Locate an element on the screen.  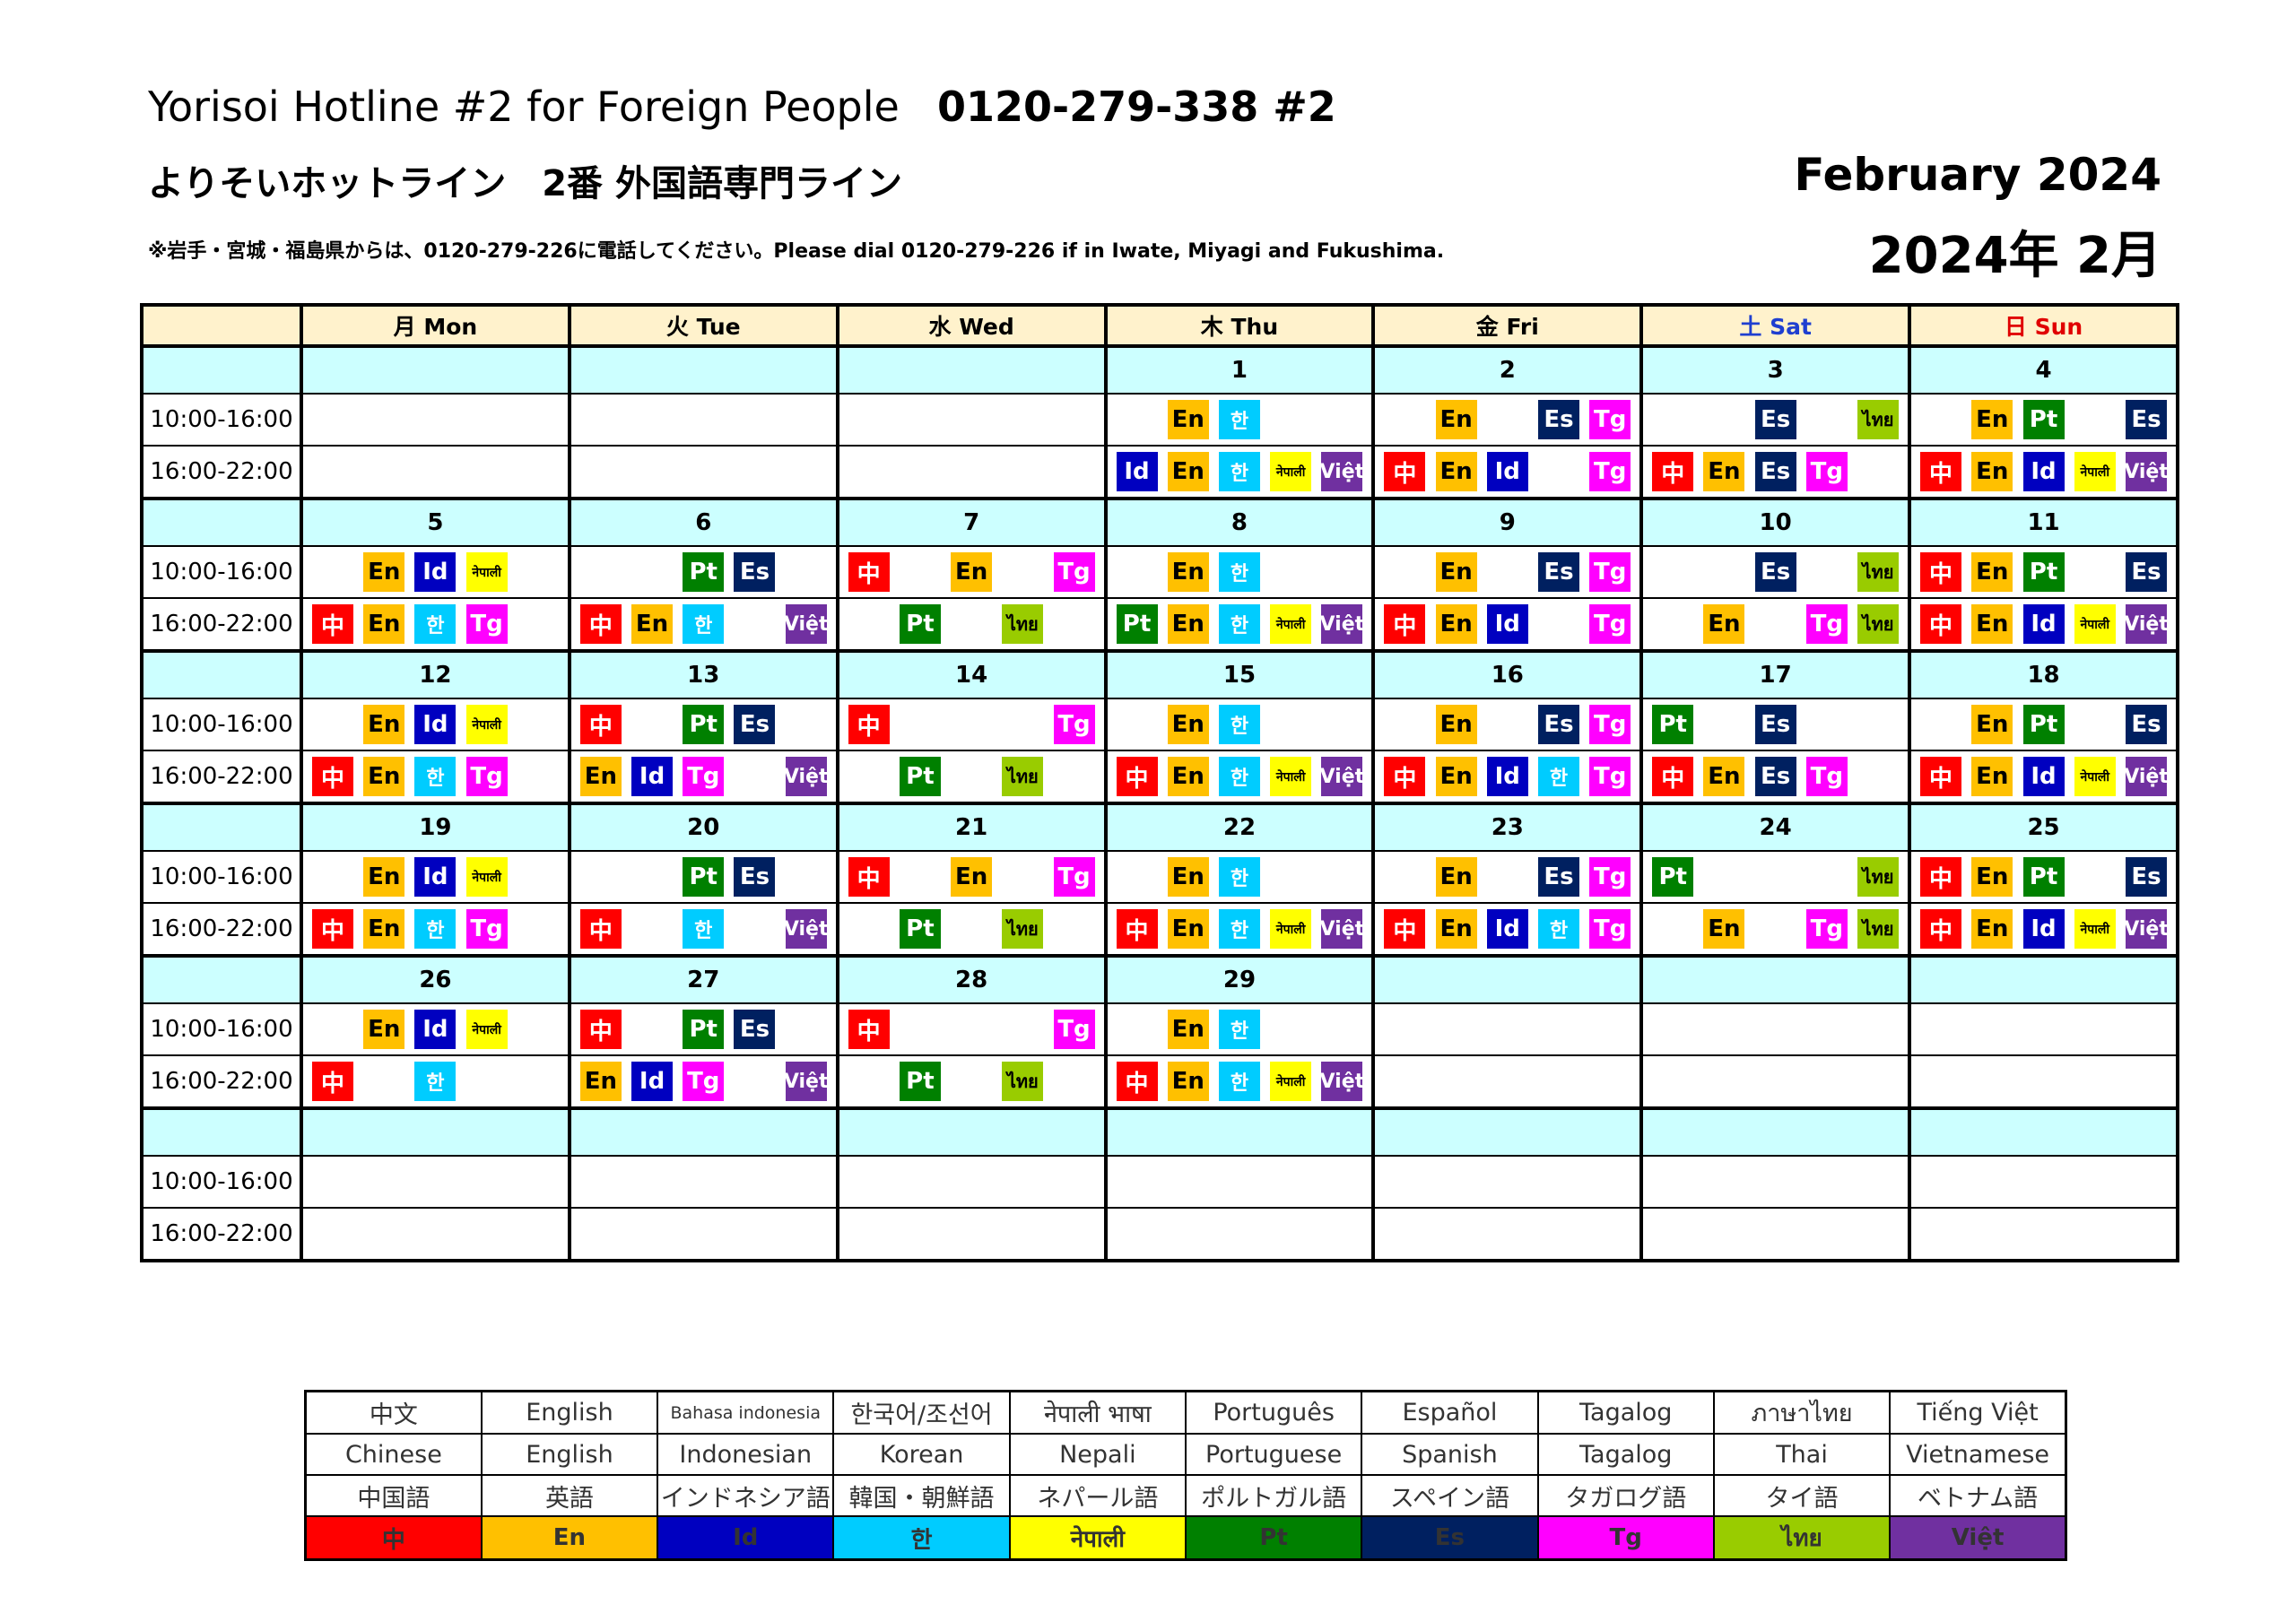
date-number-sat: 17 is located at coordinates (1775, 674).